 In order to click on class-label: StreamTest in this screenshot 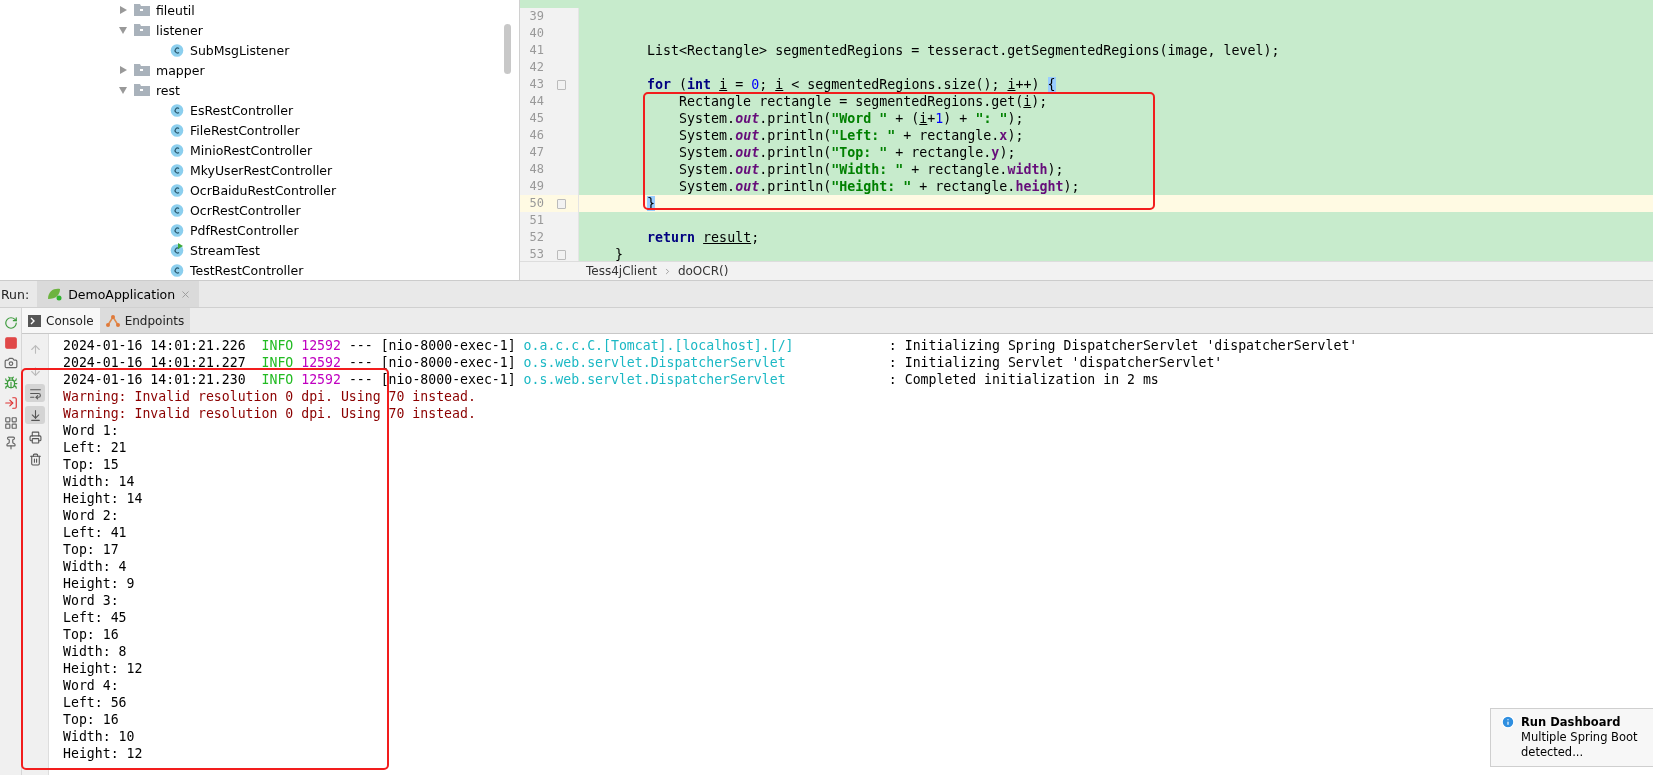, I will do `click(225, 250)`.